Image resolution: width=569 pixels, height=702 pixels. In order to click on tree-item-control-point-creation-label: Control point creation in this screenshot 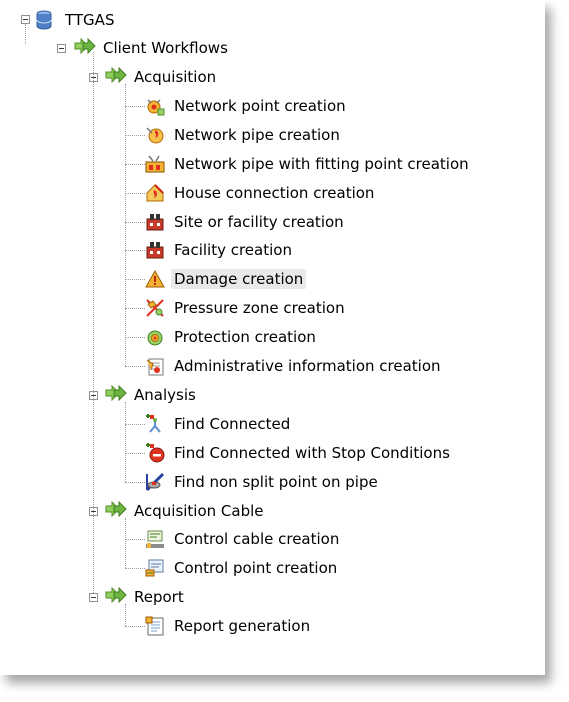, I will do `click(256, 568)`.